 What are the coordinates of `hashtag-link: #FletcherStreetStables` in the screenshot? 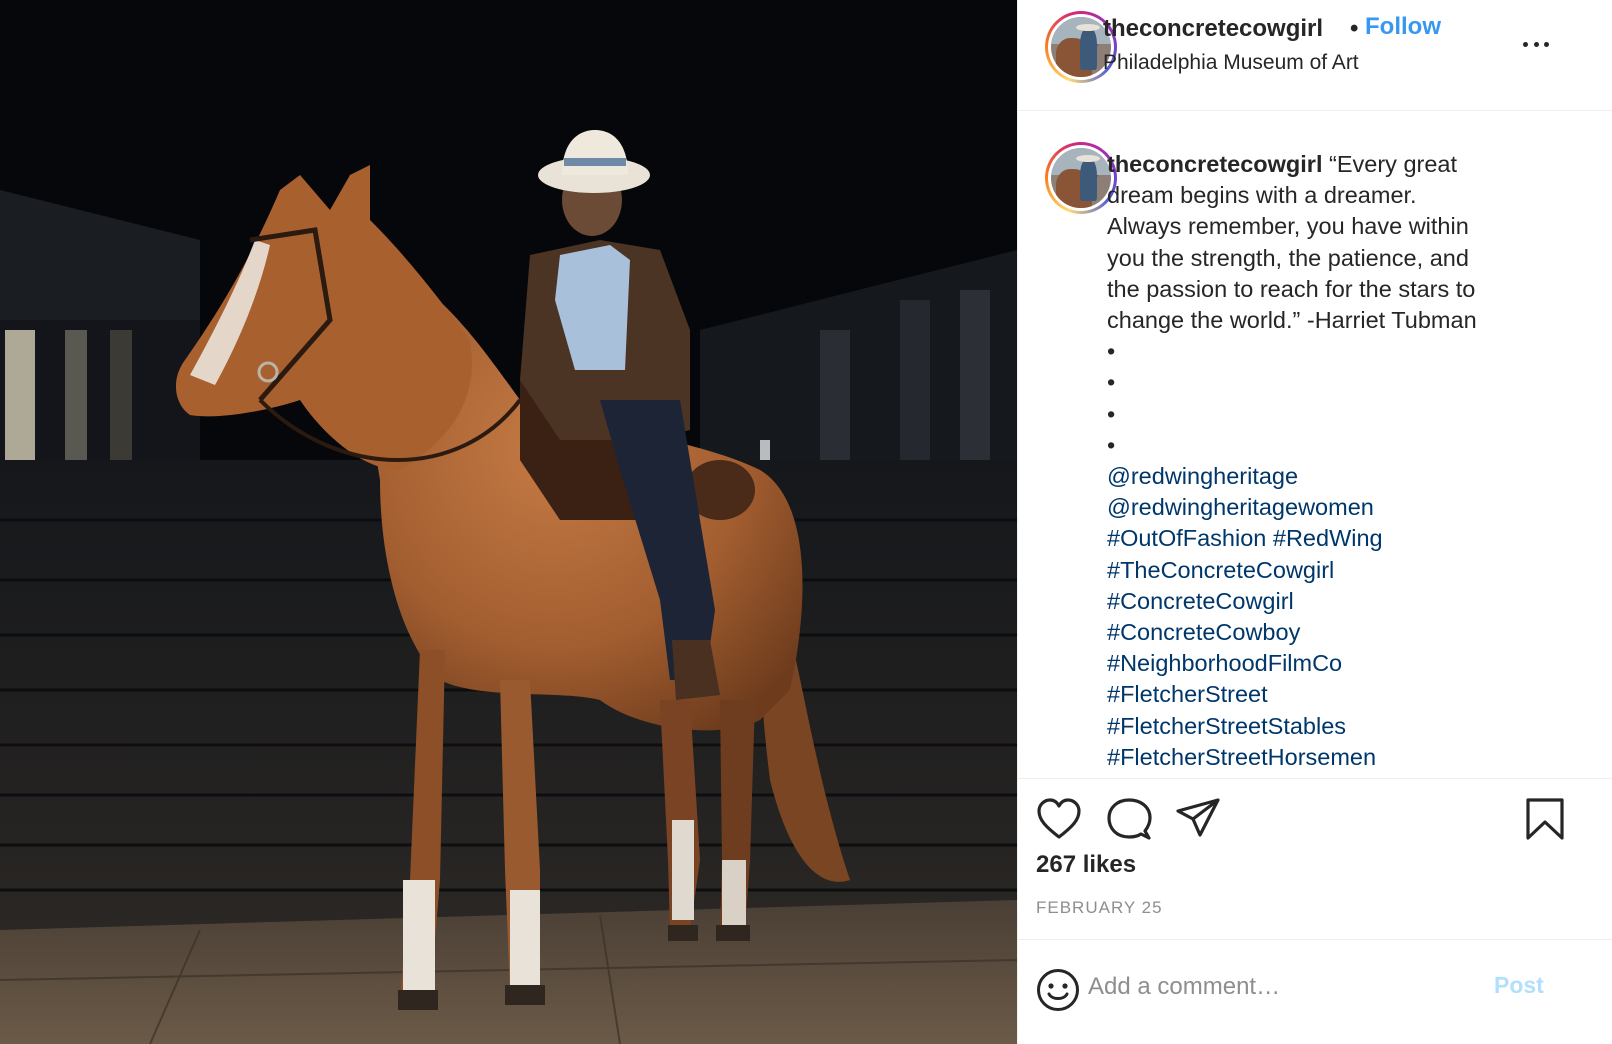 It's located at (1327, 726).